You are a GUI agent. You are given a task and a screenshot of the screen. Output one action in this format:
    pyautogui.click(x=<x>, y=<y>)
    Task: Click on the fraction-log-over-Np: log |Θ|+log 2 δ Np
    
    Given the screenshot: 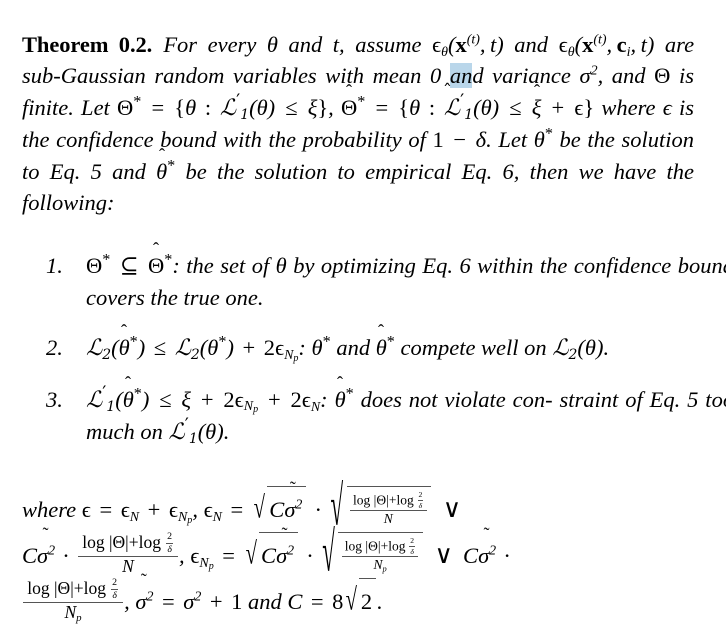 What is the action you would take?
    pyautogui.click(x=380, y=555)
    